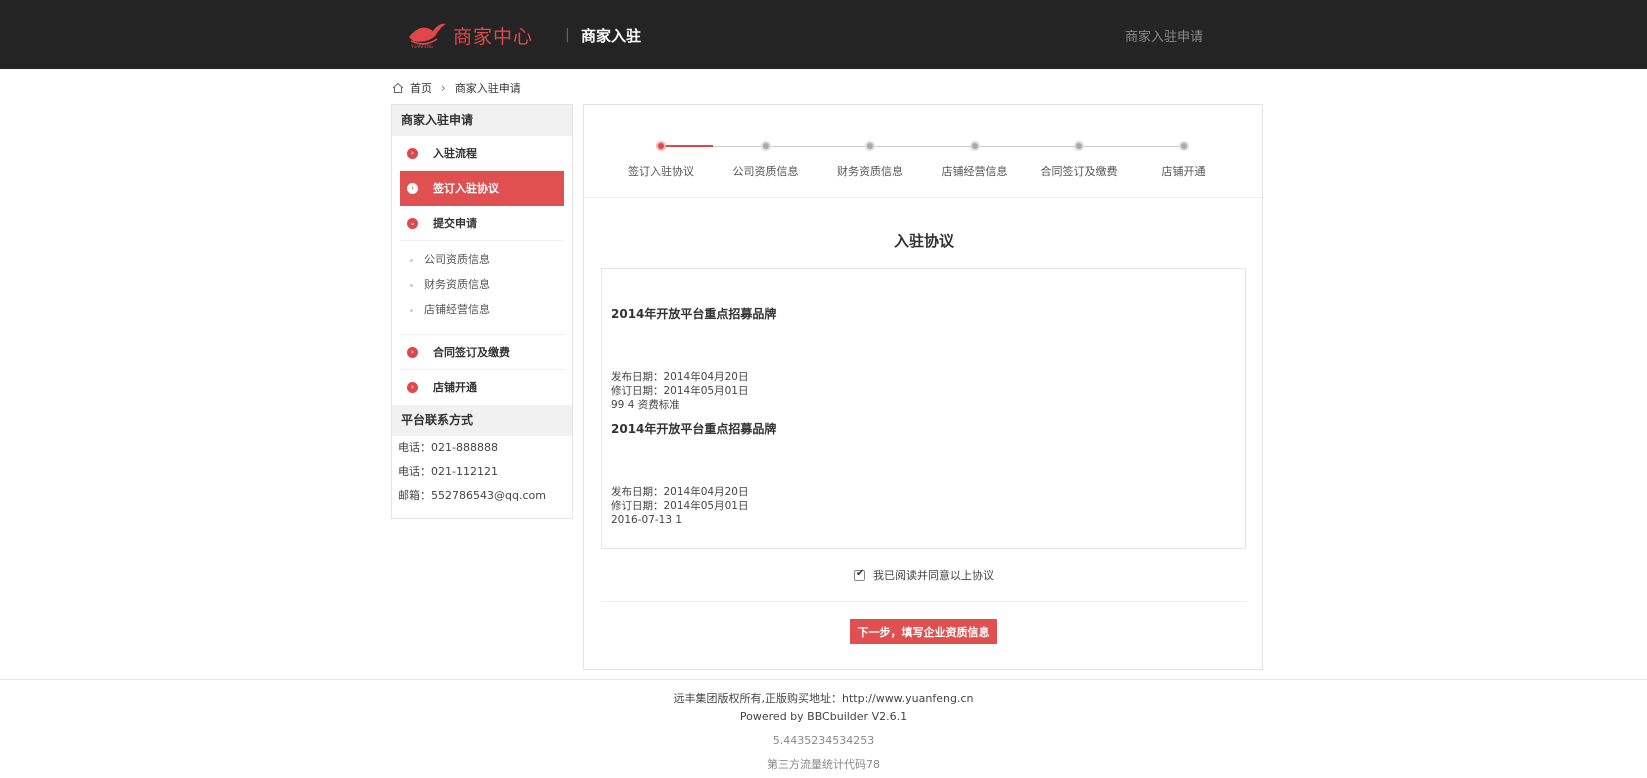  What do you see at coordinates (493, 36) in the screenshot?
I see `logo-text: 商家中心` at bounding box center [493, 36].